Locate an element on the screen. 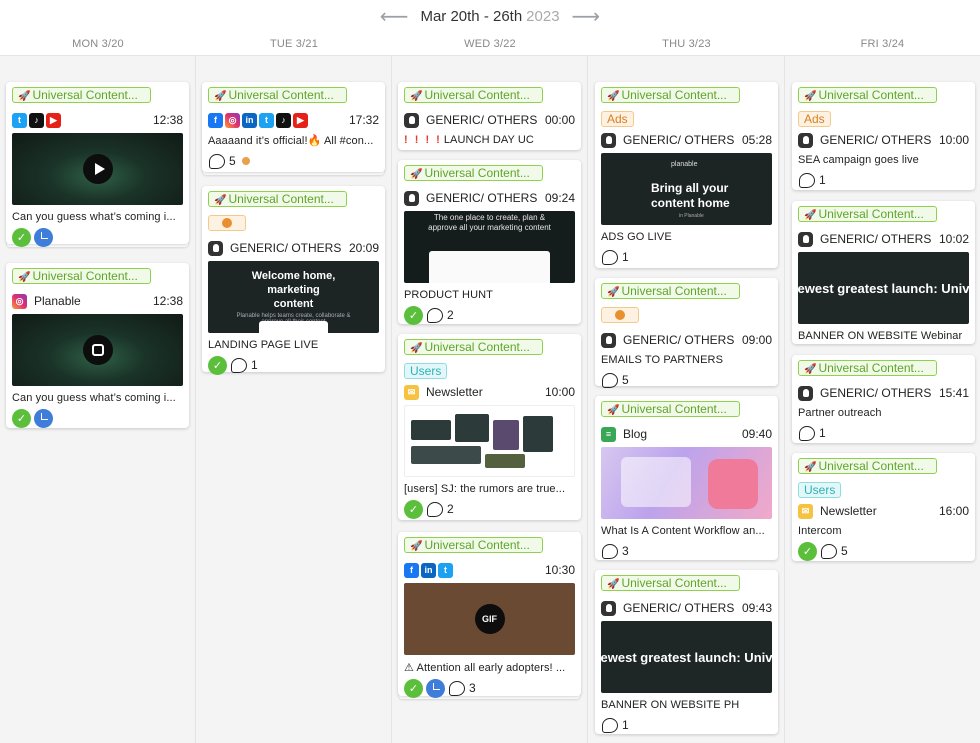 Image resolution: width=980 pixels, height=743 pixels. post-caption: ! ! ! ! LAUNCH DAY UC is located at coordinates (469, 140).